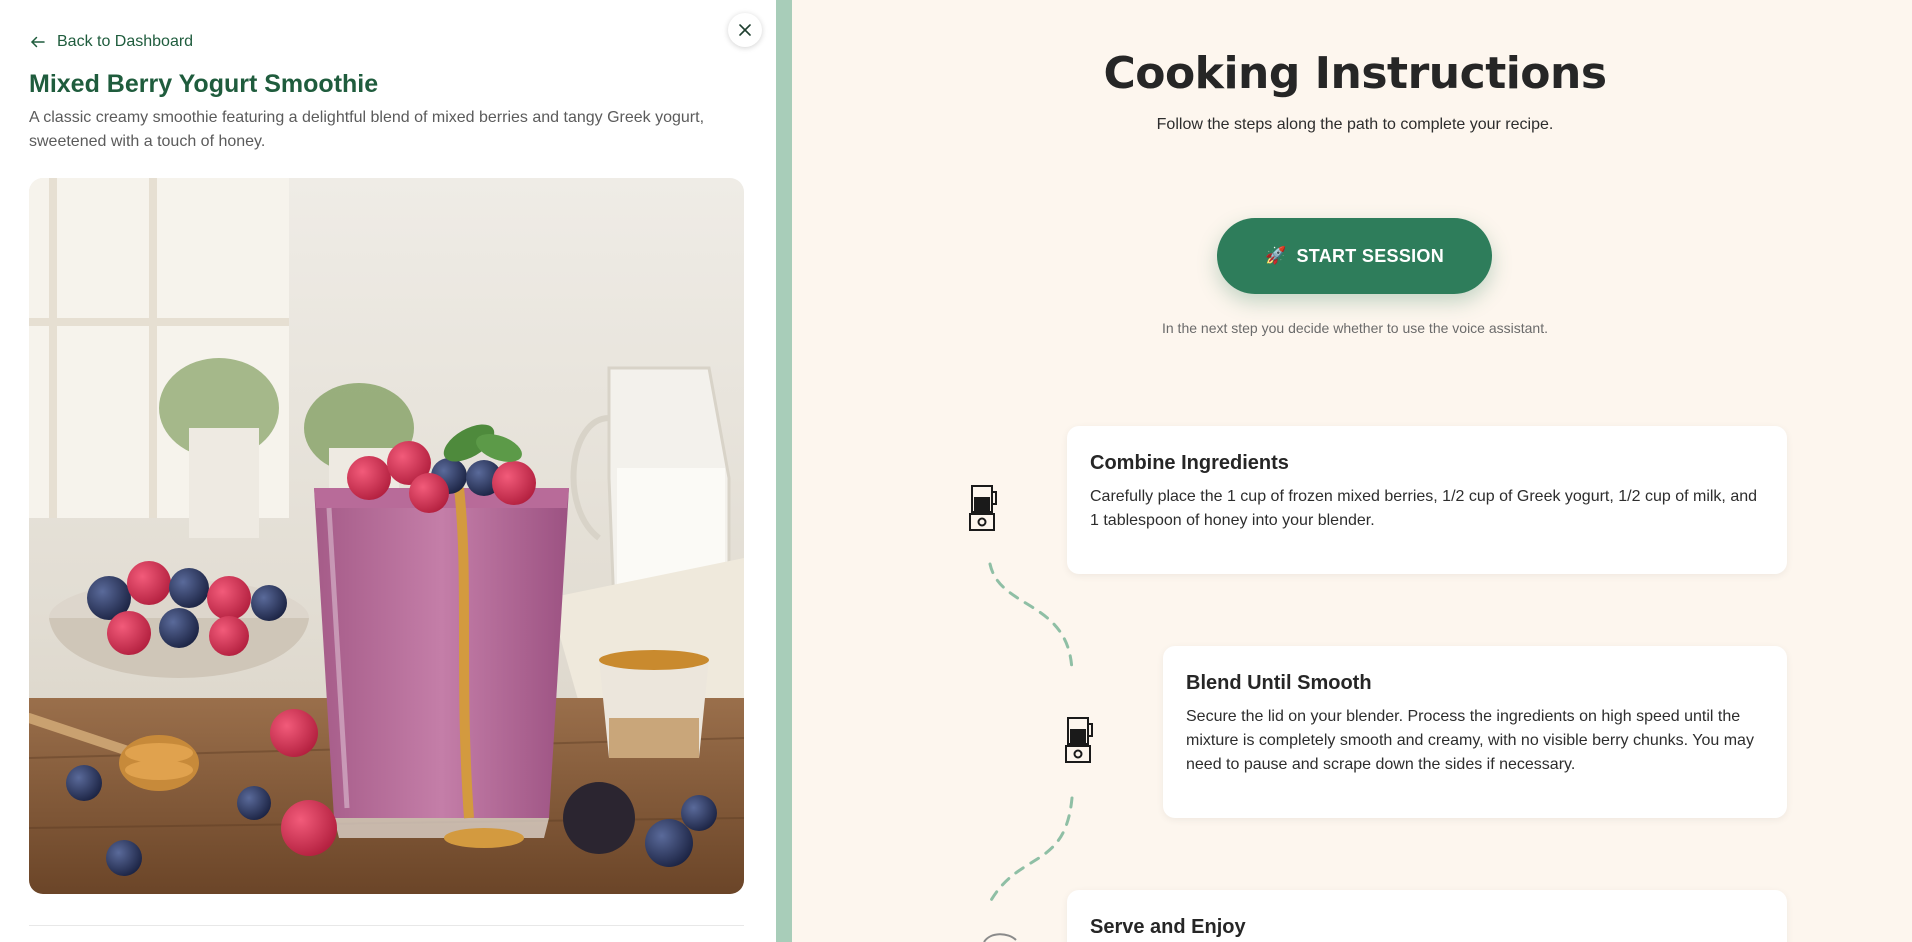 The width and height of the screenshot is (1912, 942). What do you see at coordinates (1279, 683) in the screenshot?
I see `step-title: Blend Until Smooth` at bounding box center [1279, 683].